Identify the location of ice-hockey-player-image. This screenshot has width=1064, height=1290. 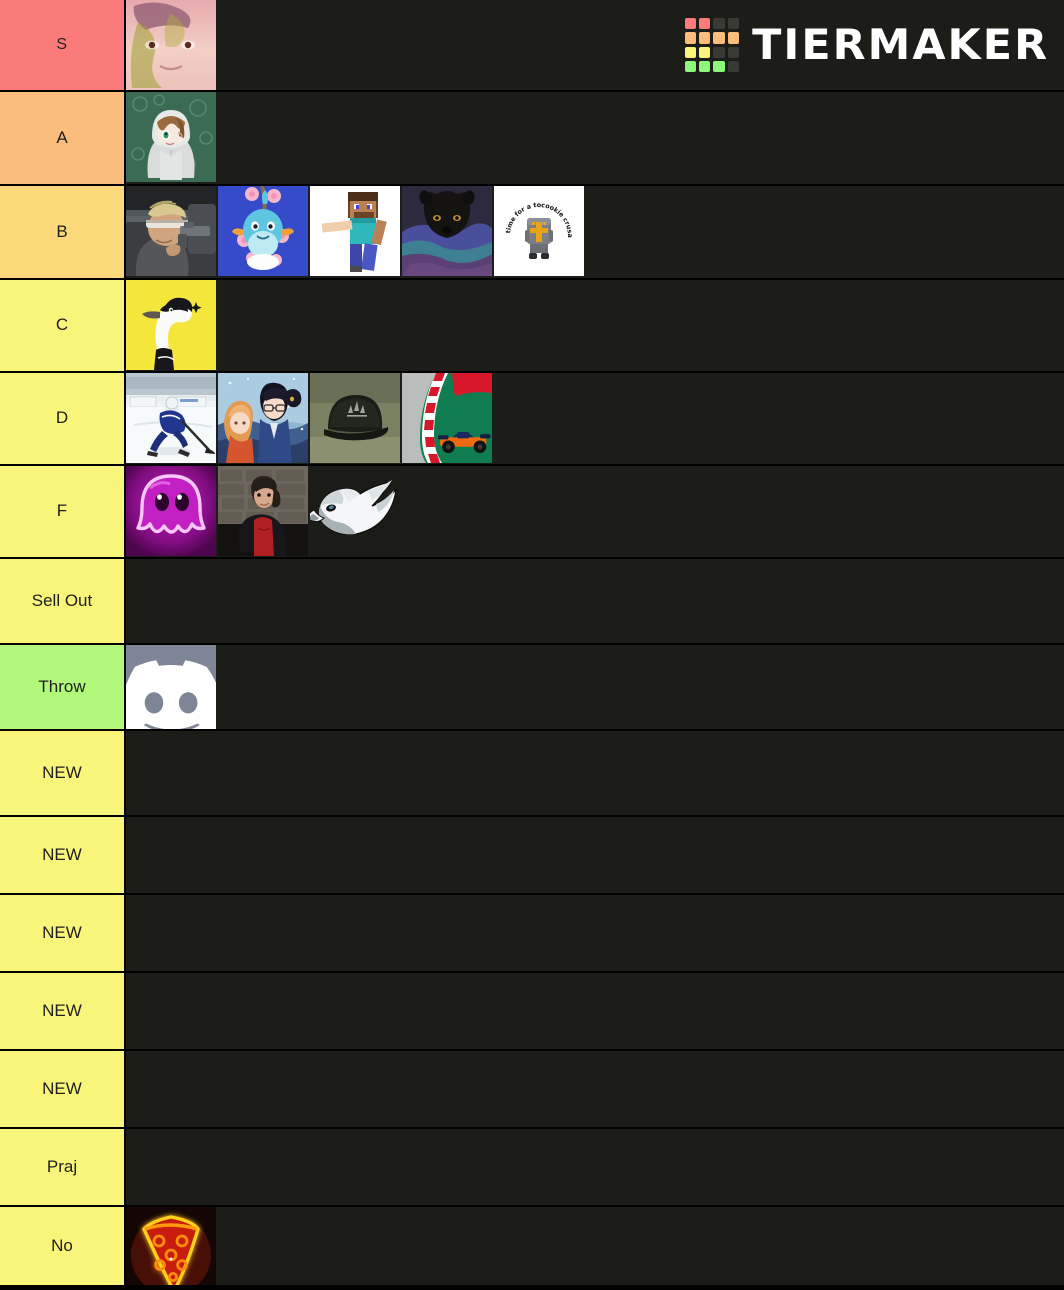
(171, 418).